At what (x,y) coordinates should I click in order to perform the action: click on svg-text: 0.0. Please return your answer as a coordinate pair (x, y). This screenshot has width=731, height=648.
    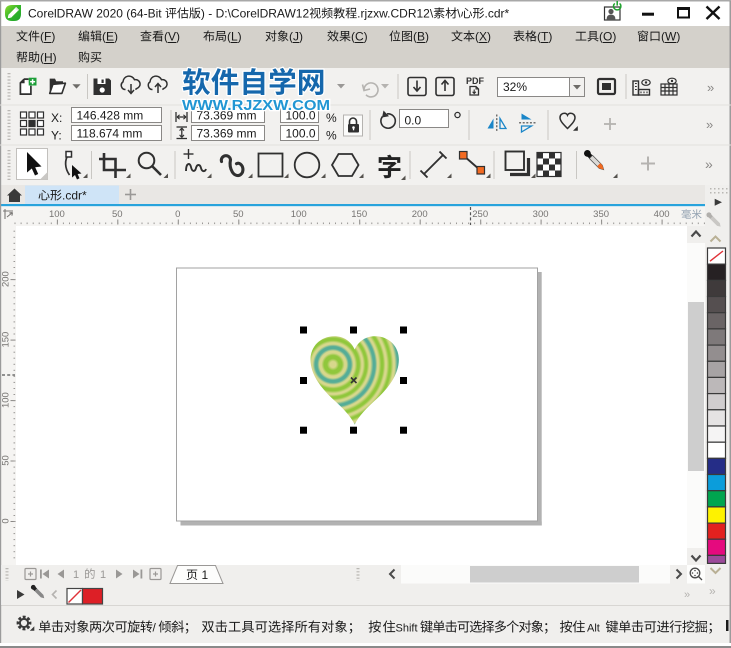
    Looking at the image, I should click on (413, 120).